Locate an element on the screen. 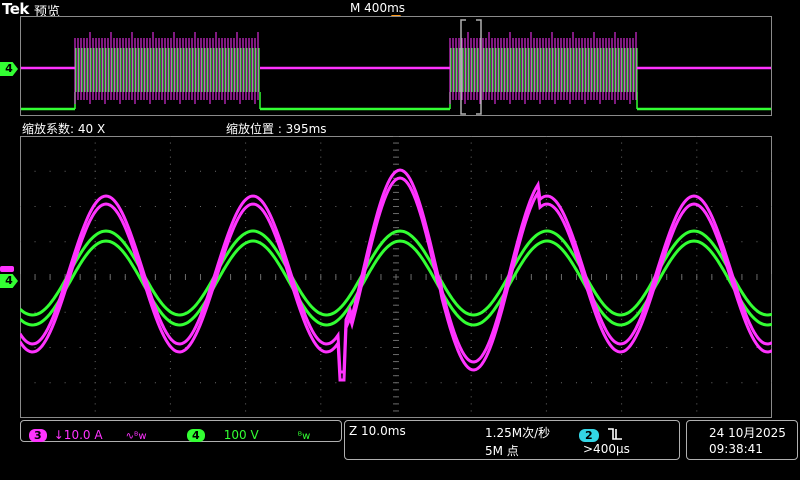  ch3-readout: 3 ↓10.0 A ∿ᴮw is located at coordinates (88, 433).